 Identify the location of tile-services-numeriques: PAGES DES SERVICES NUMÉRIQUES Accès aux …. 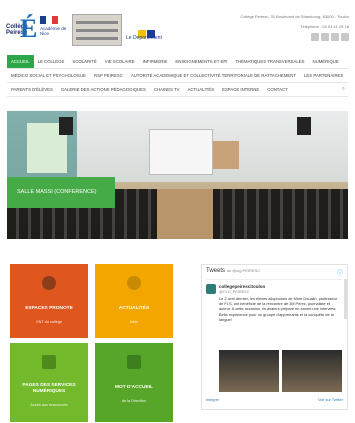
(49, 382).